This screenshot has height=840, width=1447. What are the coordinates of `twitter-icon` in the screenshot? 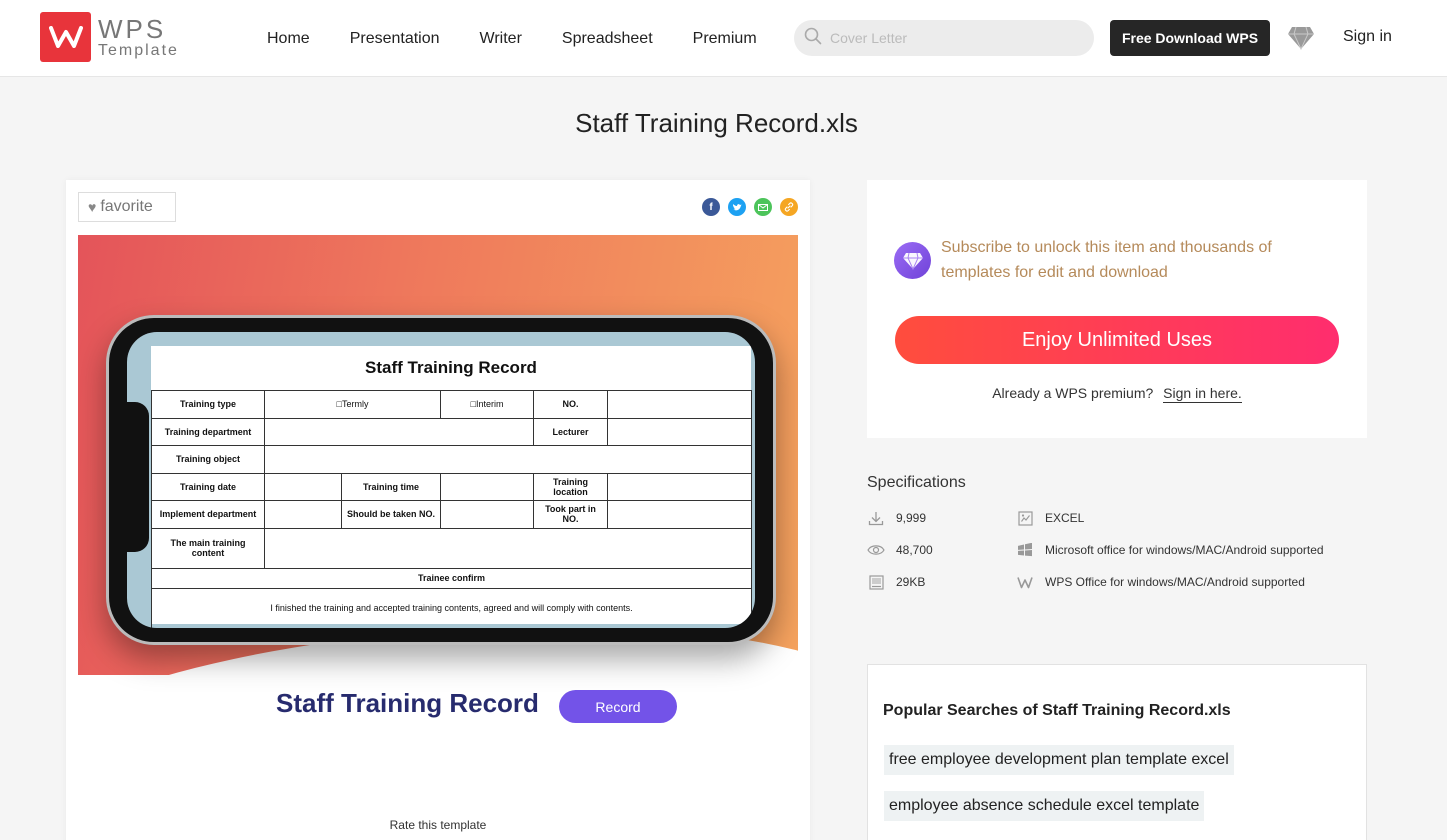 It's located at (737, 207).